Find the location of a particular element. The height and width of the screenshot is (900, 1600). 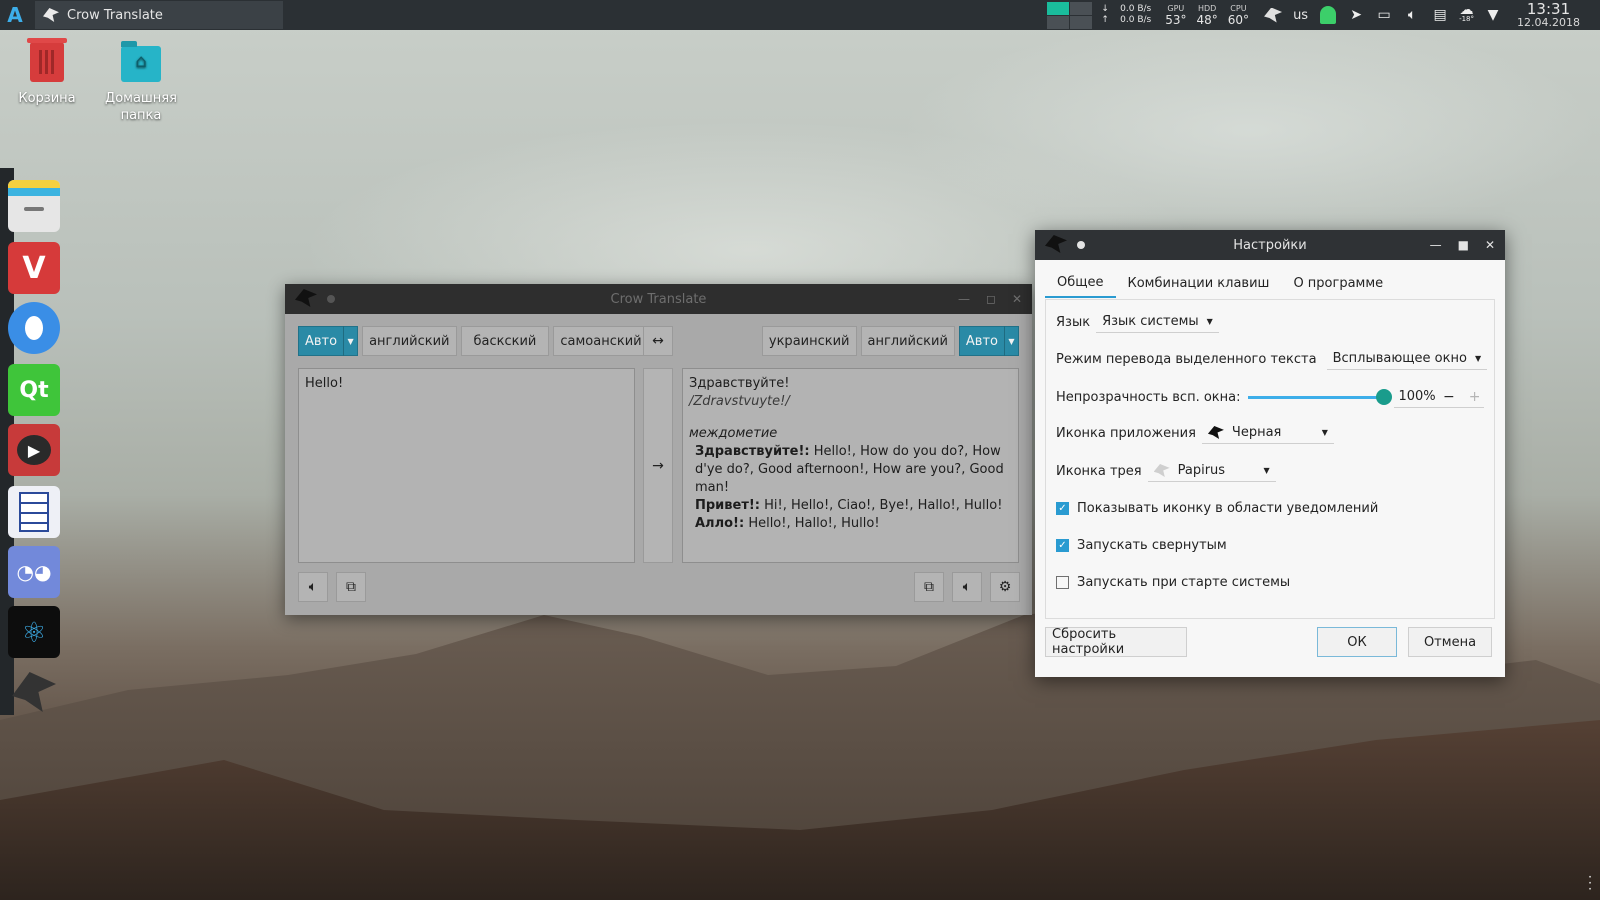

opacity-label: Непрозрачность всп. окна: is located at coordinates (1148, 397).